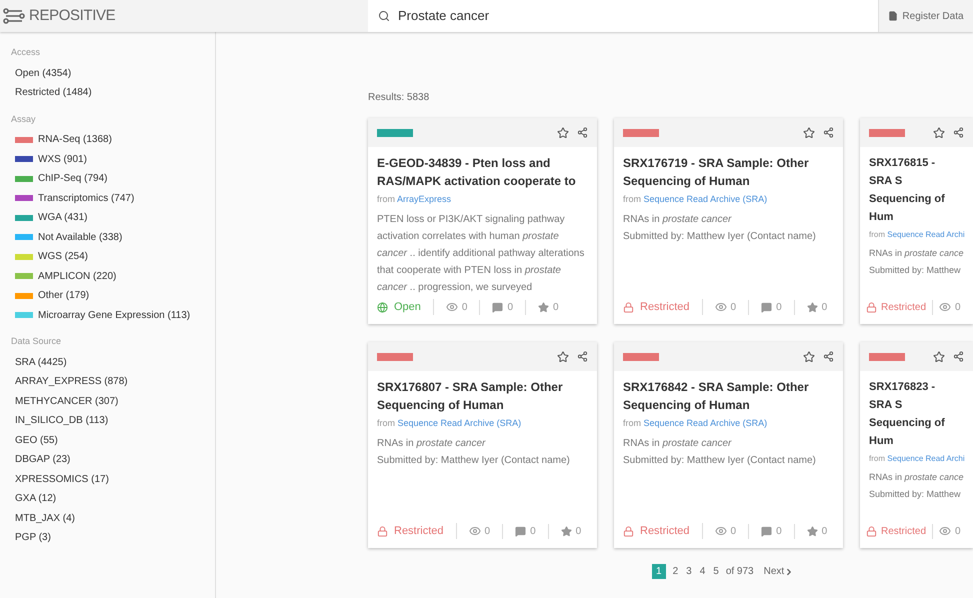 This screenshot has width=973, height=598. I want to click on filter-item: GXA (12), so click(113, 498).